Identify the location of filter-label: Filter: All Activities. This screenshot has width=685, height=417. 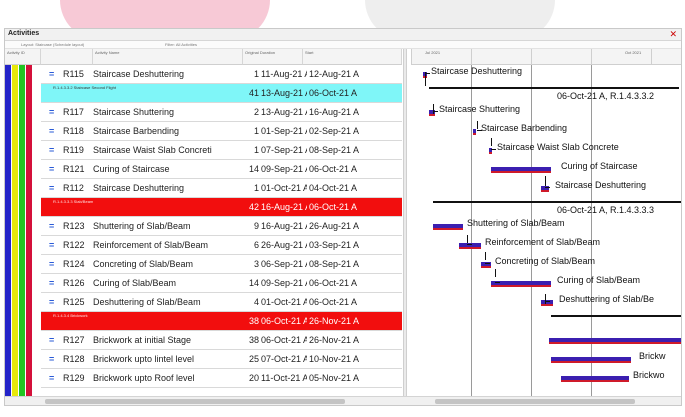
(181, 44).